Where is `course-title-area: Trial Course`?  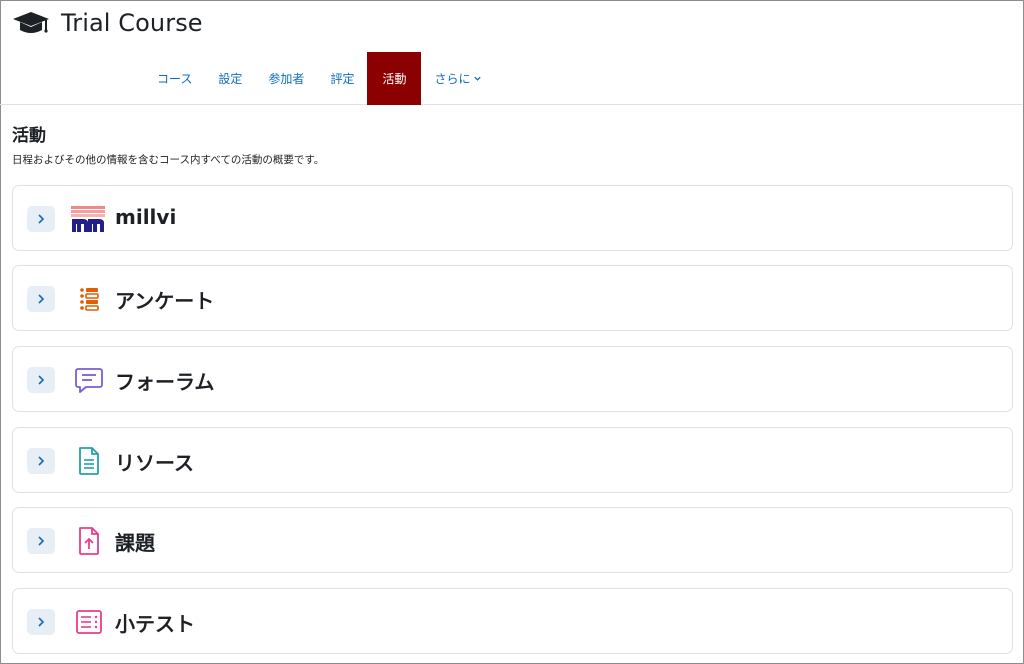 course-title-area: Trial Course is located at coordinates (107, 23).